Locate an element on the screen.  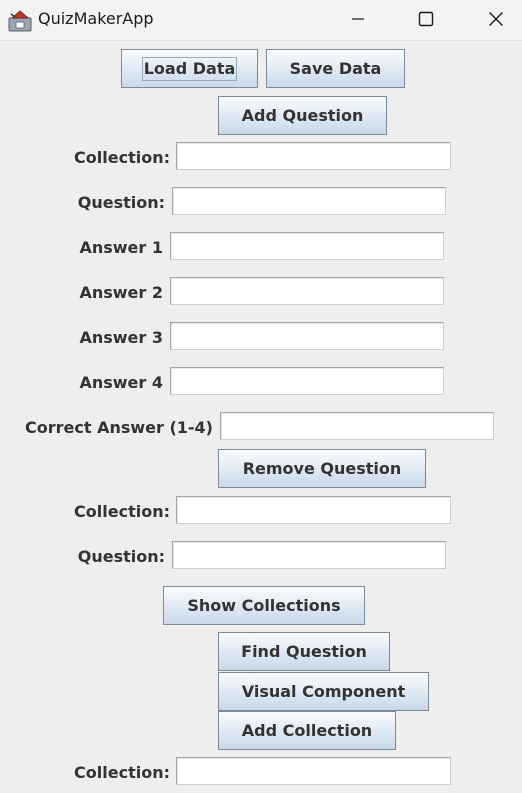
close-icon is located at coordinates (496, 19).